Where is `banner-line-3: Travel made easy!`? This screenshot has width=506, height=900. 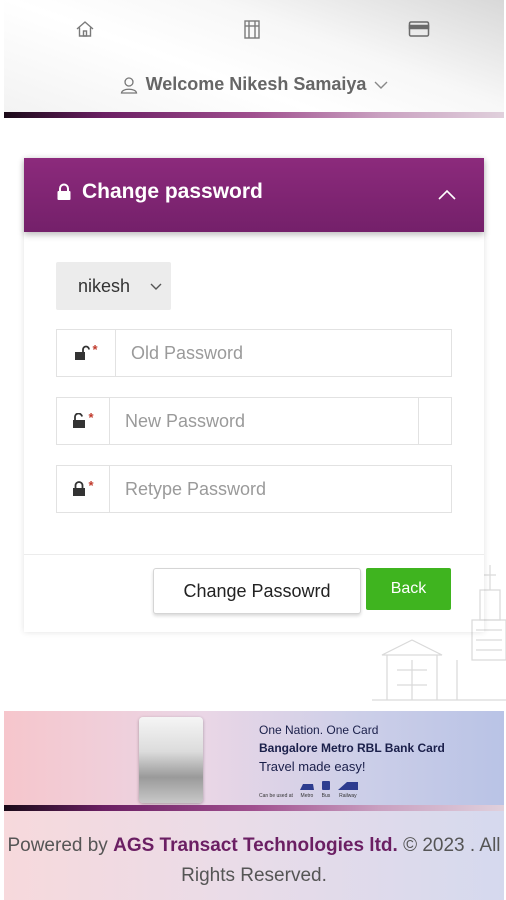
banner-line-3: Travel made easy! is located at coordinates (312, 766).